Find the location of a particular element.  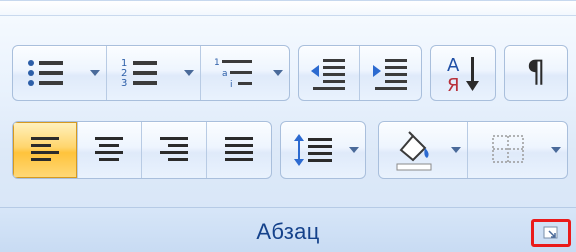

borders-icon is located at coordinates (507, 149).